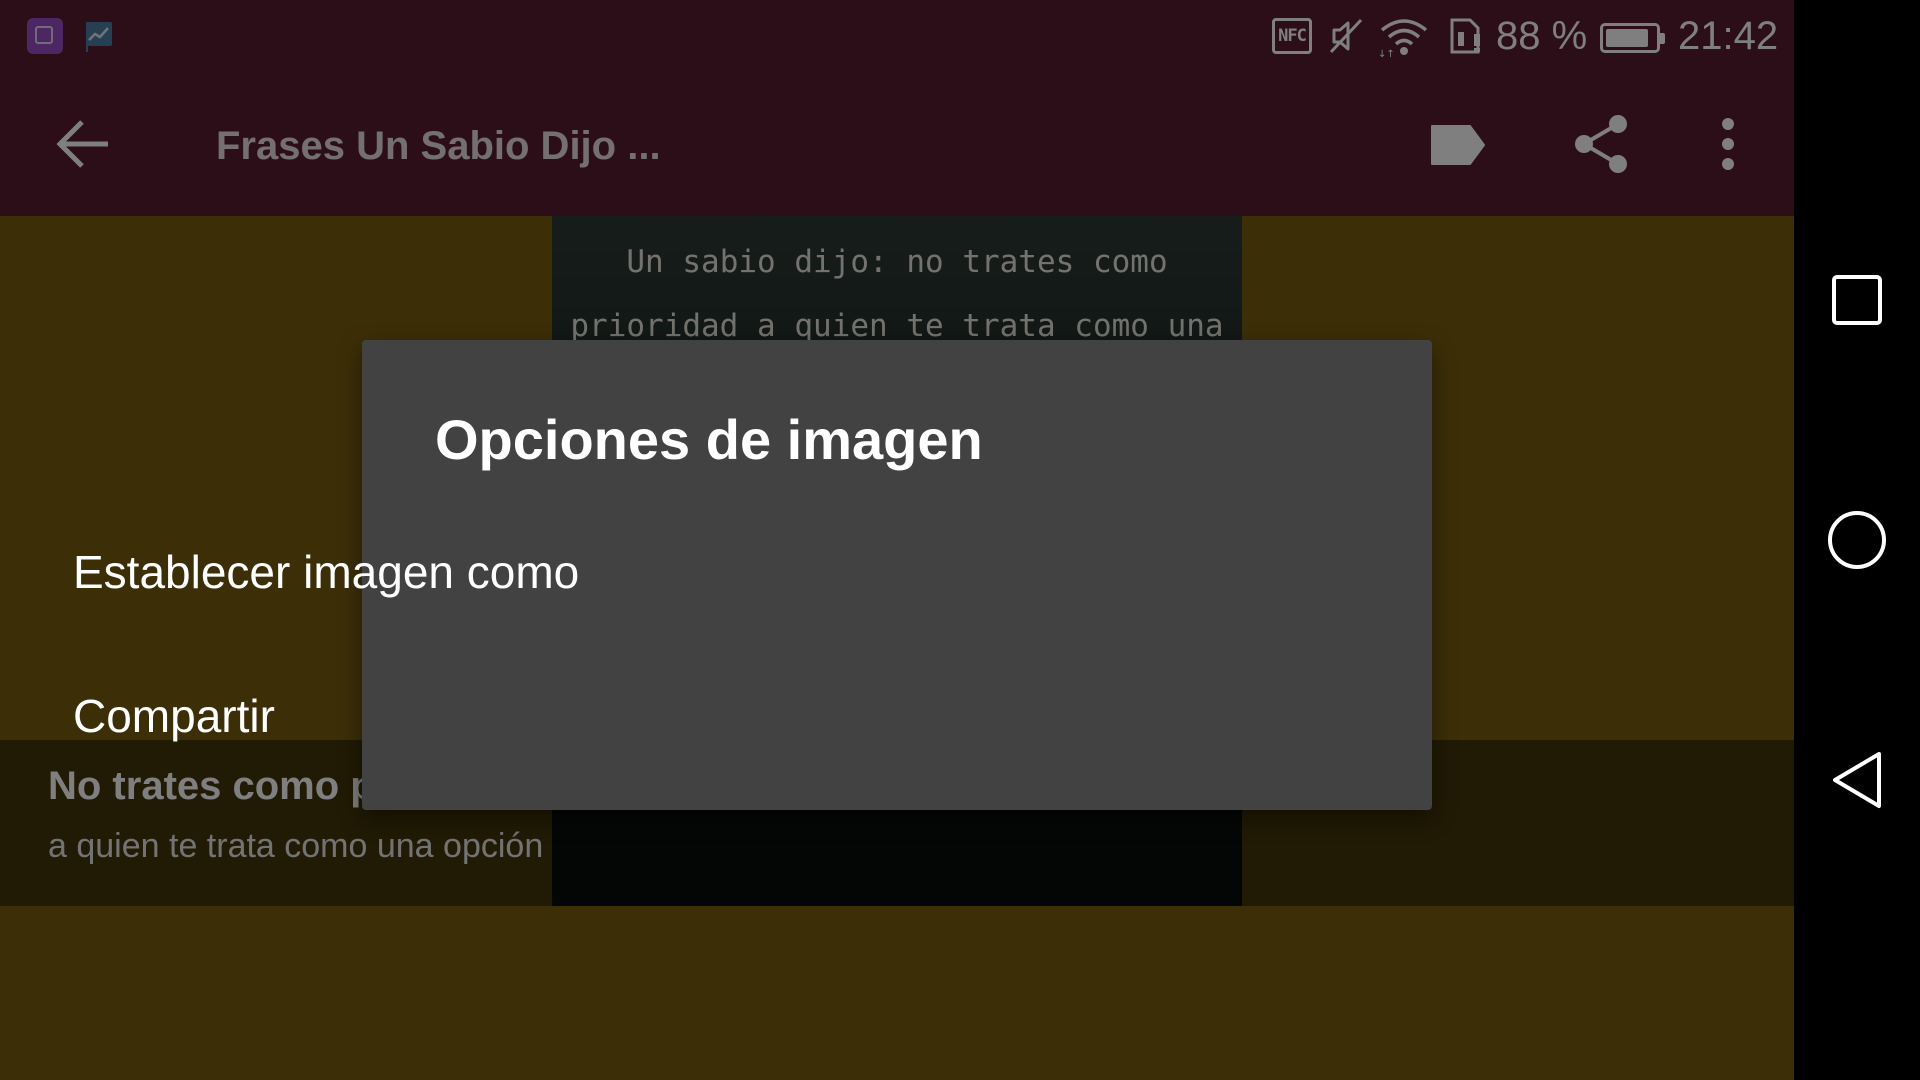 The width and height of the screenshot is (1920, 1080). I want to click on home-circle-icon, so click(1857, 540).